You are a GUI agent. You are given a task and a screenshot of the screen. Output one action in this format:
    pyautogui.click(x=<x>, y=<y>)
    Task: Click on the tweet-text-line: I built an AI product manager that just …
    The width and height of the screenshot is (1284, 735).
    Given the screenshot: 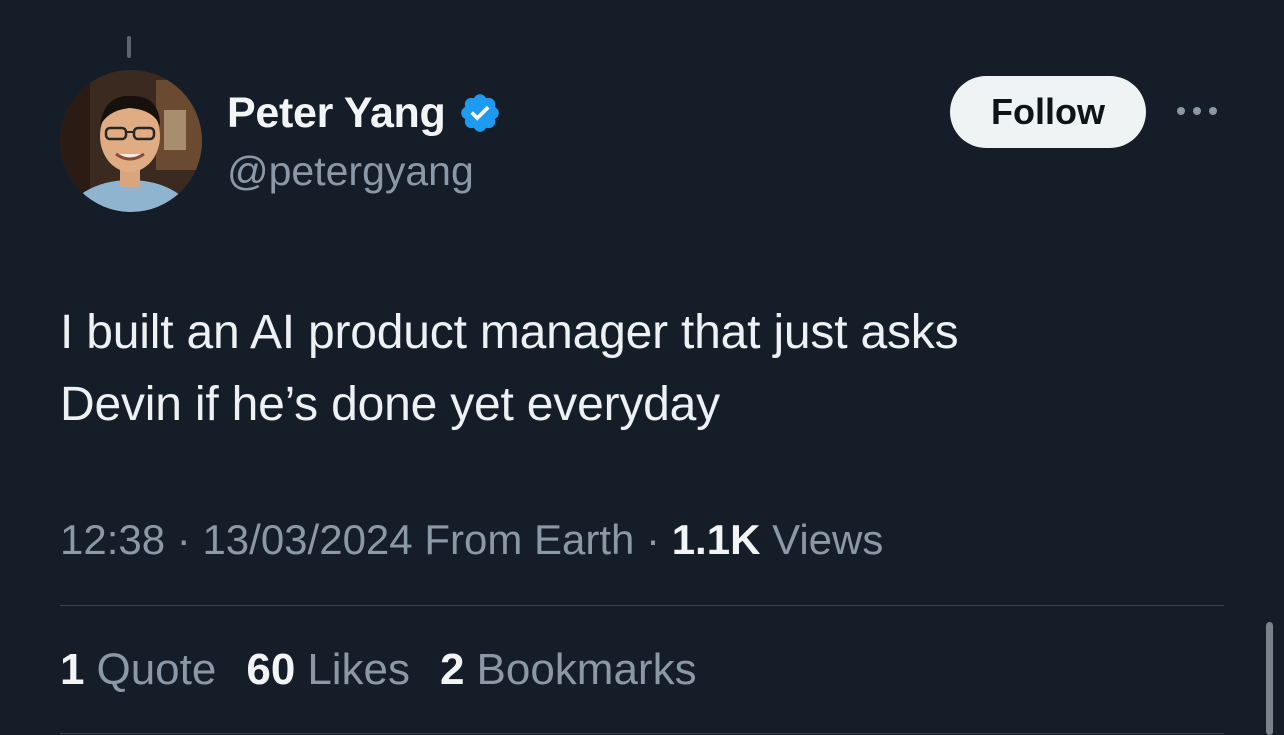 What is the action you would take?
    pyautogui.click(x=509, y=332)
    